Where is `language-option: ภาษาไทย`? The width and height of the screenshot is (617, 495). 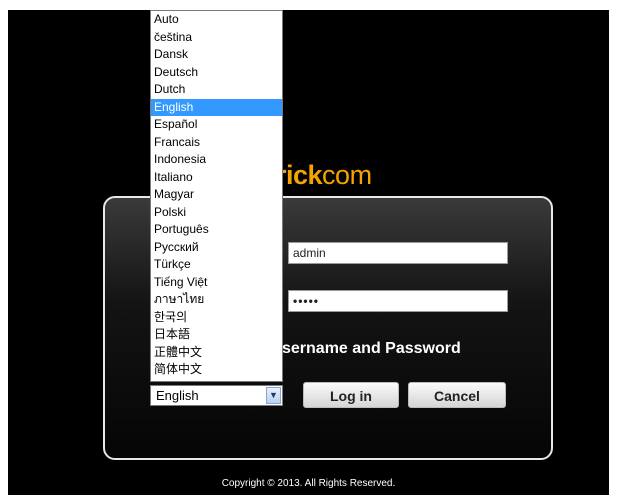 language-option: ภาษาไทย is located at coordinates (216, 300).